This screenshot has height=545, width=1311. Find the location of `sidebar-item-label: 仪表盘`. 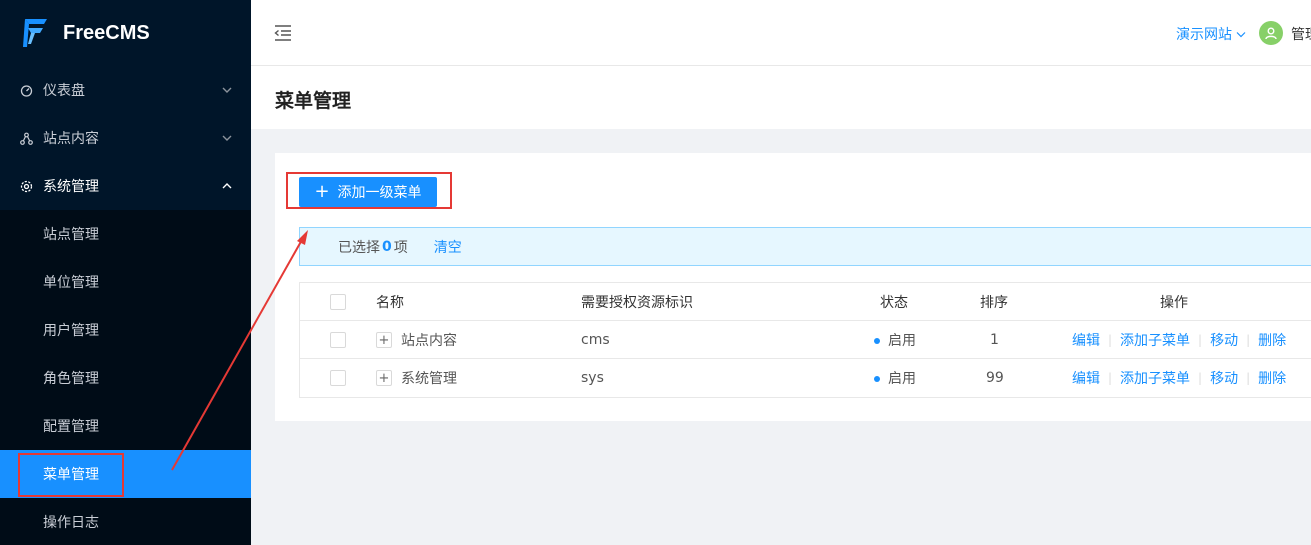

sidebar-item-label: 仪表盘 is located at coordinates (64, 91).